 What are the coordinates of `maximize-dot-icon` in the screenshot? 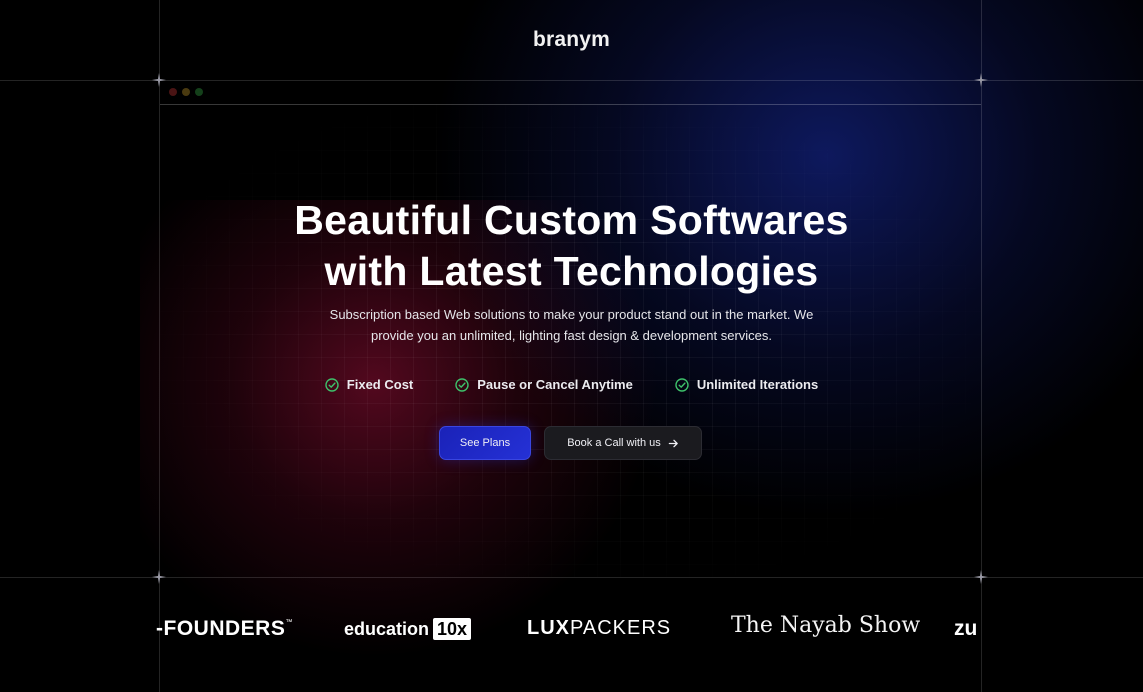 It's located at (199, 92).